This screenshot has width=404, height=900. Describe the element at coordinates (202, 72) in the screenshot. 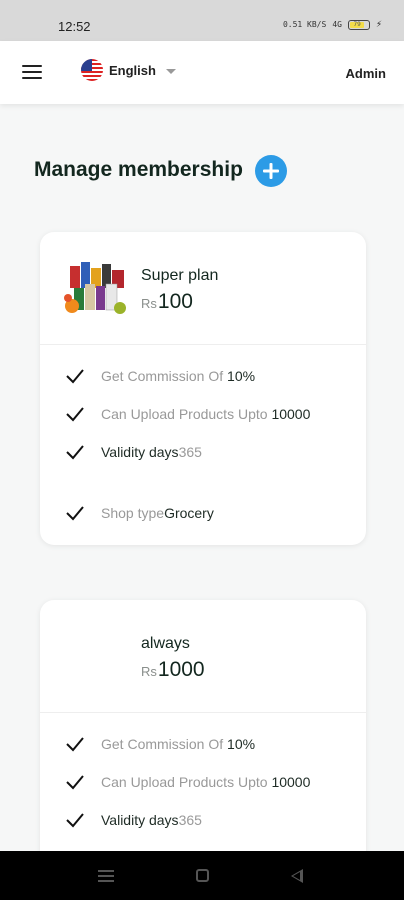

I see `app-bar: English Admin` at that location.